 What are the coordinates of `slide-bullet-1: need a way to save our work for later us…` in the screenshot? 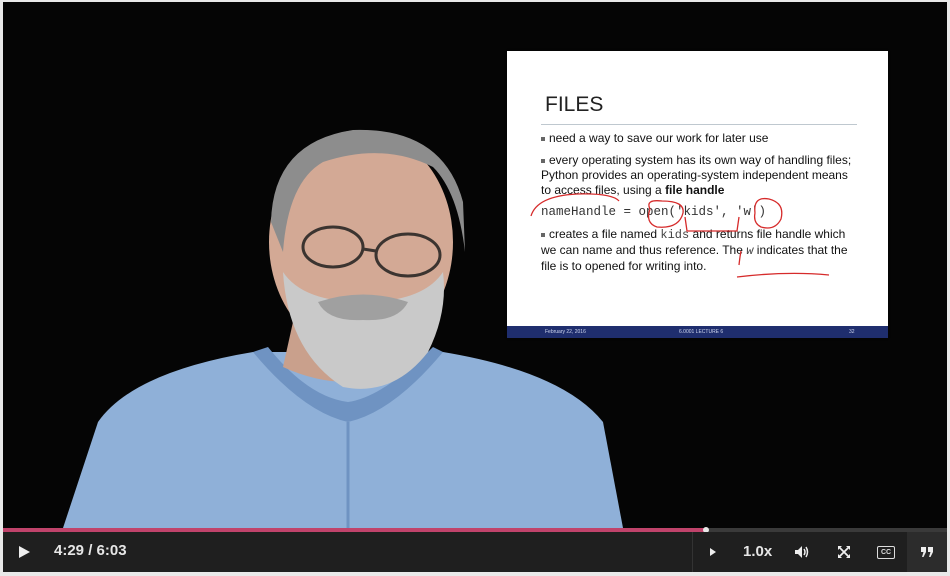 It's located at (701, 138).